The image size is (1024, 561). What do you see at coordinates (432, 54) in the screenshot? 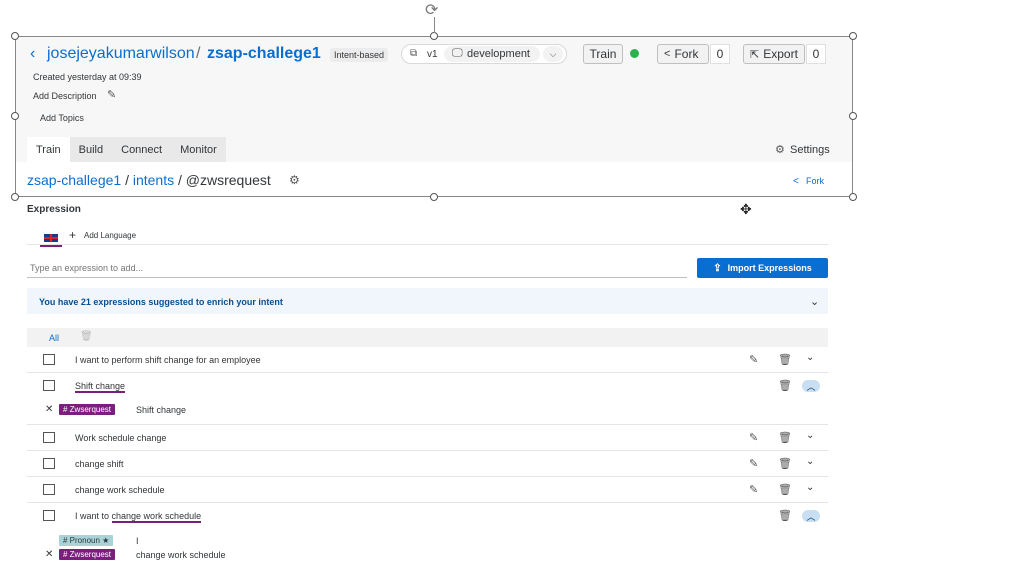
I see `version-label: v1` at bounding box center [432, 54].